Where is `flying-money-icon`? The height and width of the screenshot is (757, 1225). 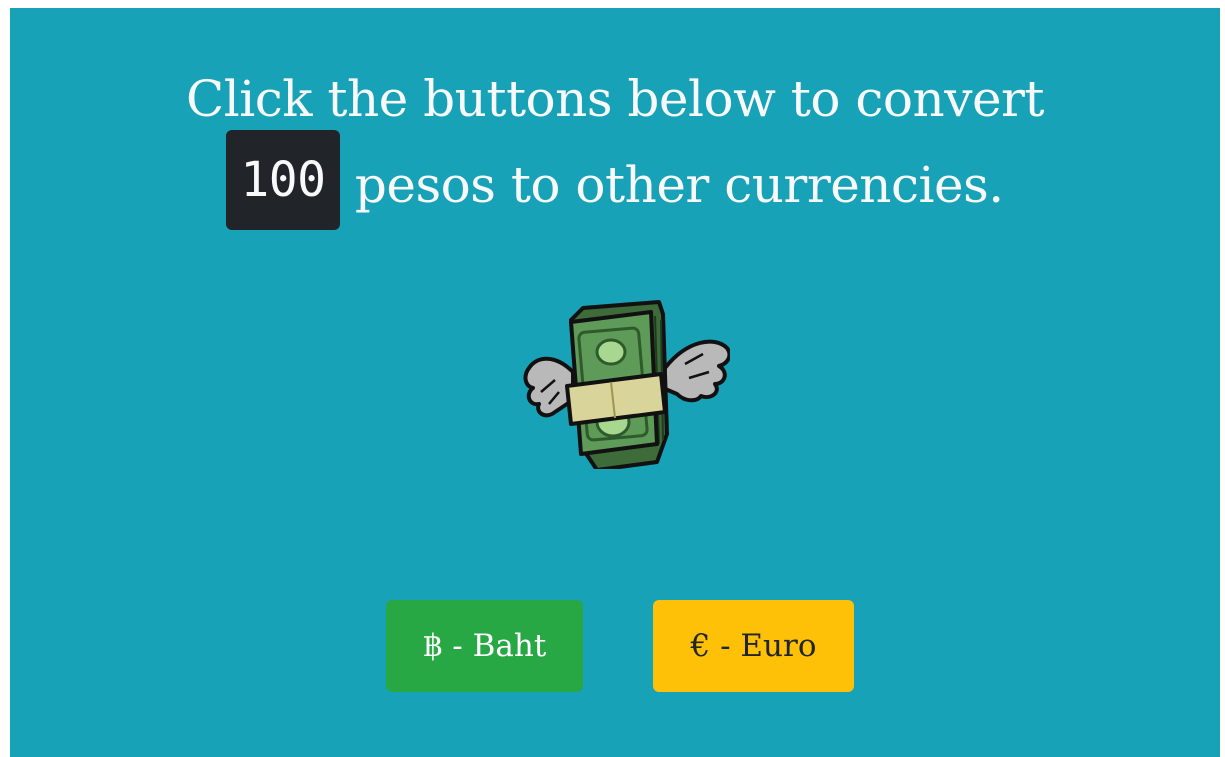 flying-money-icon is located at coordinates (626, 384).